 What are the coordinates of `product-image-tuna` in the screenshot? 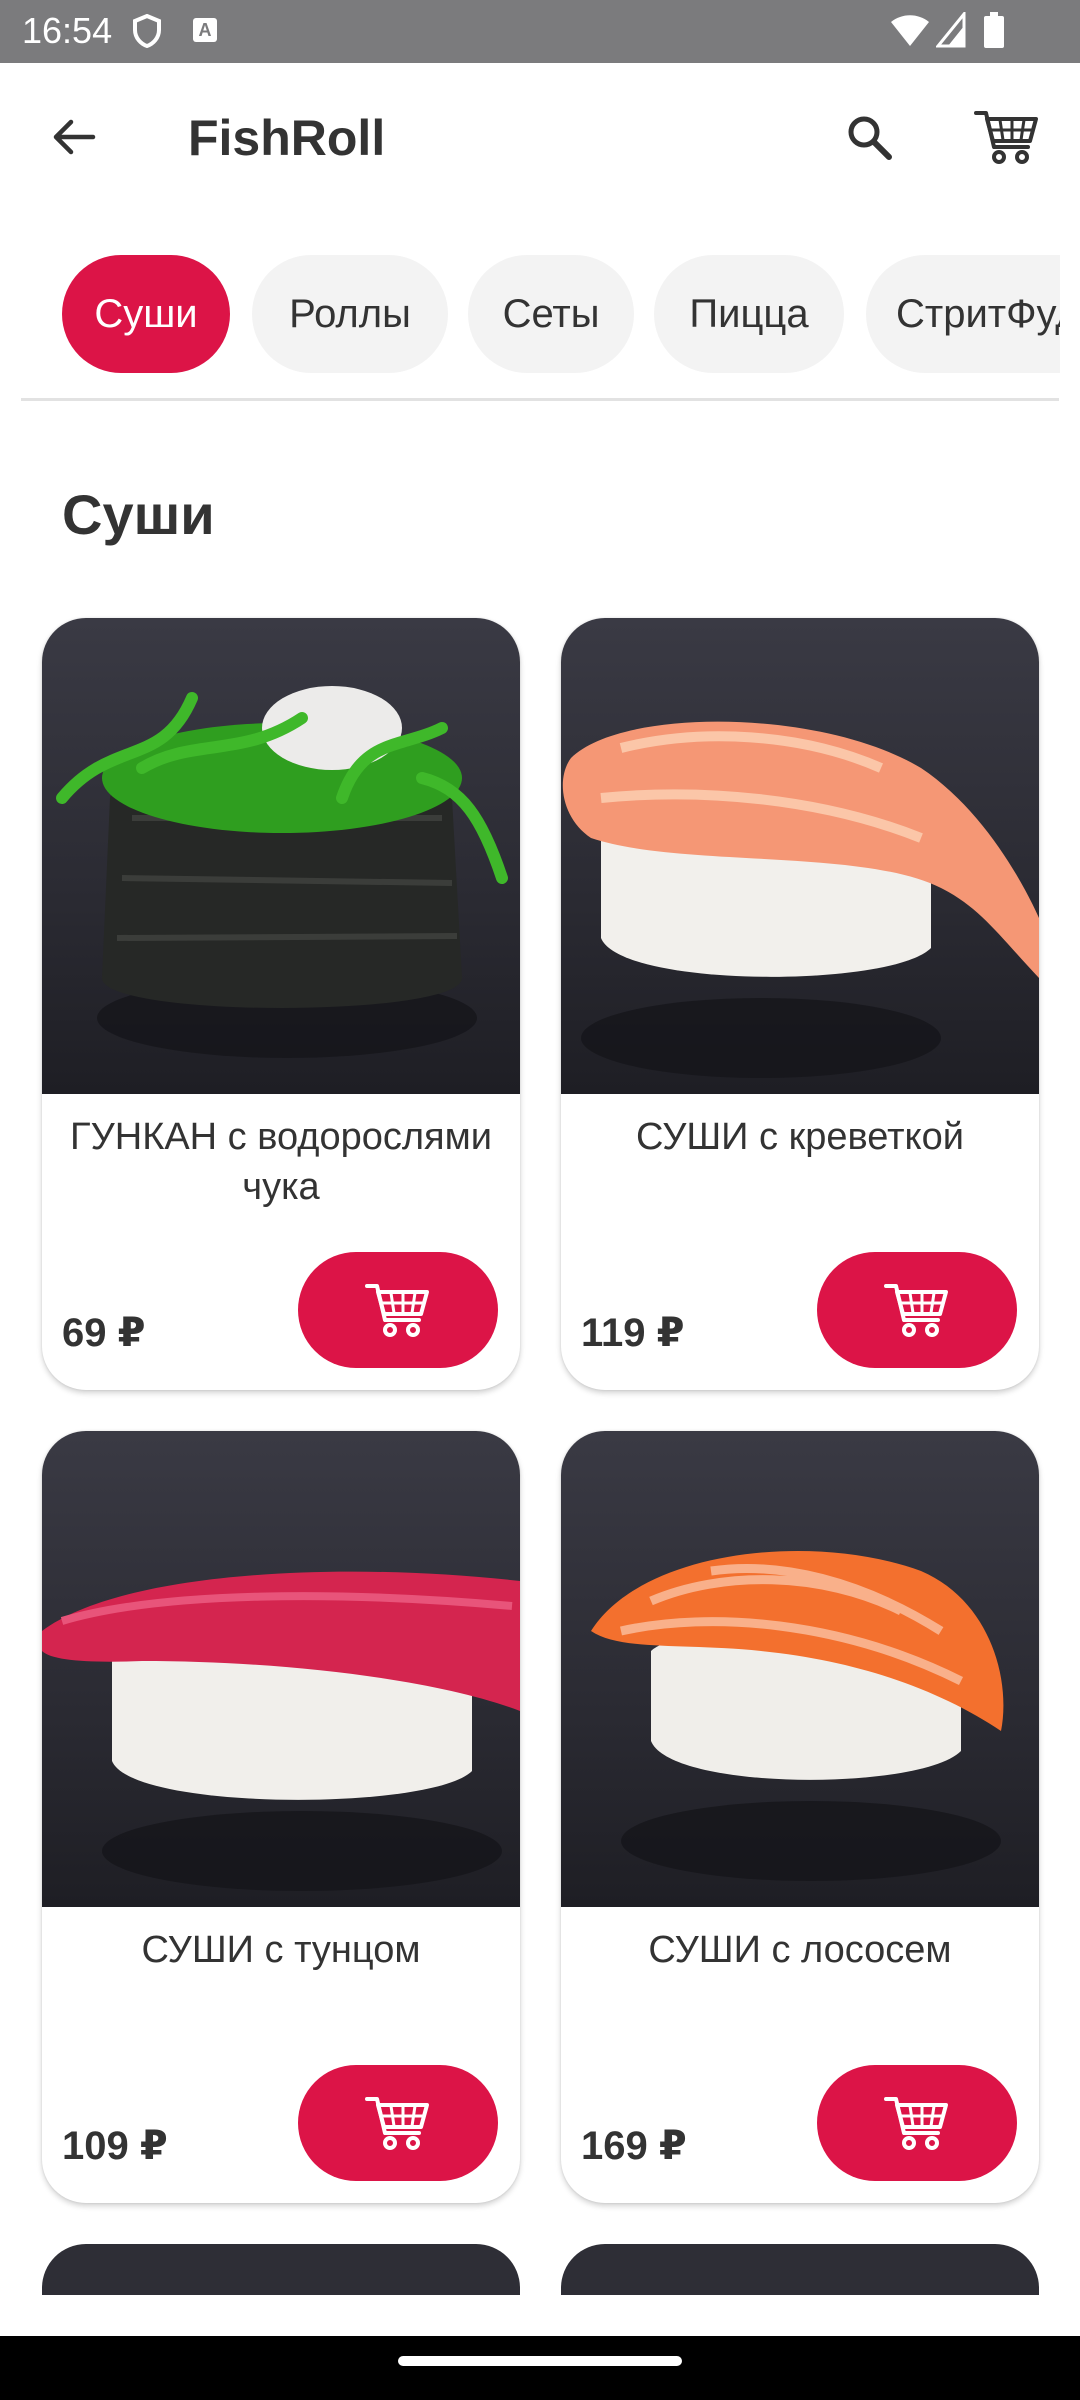 It's located at (281, 1669).